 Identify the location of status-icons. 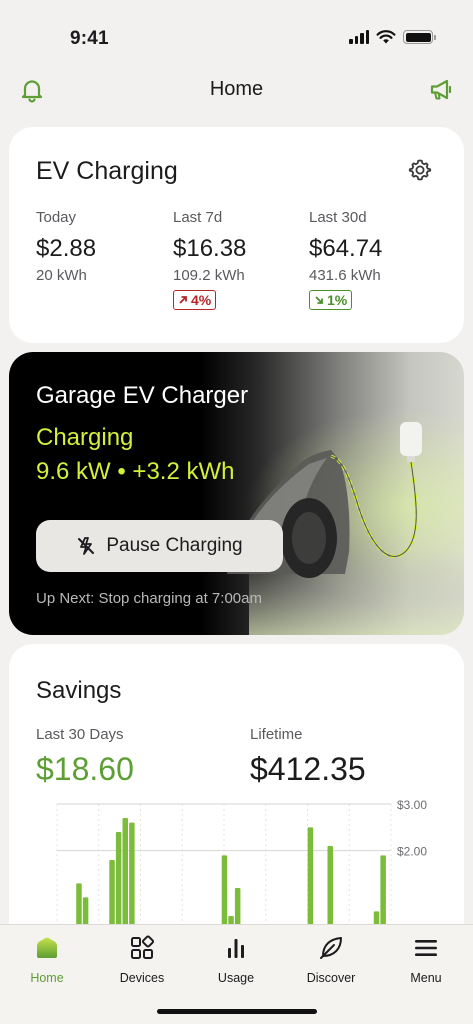
(392, 37).